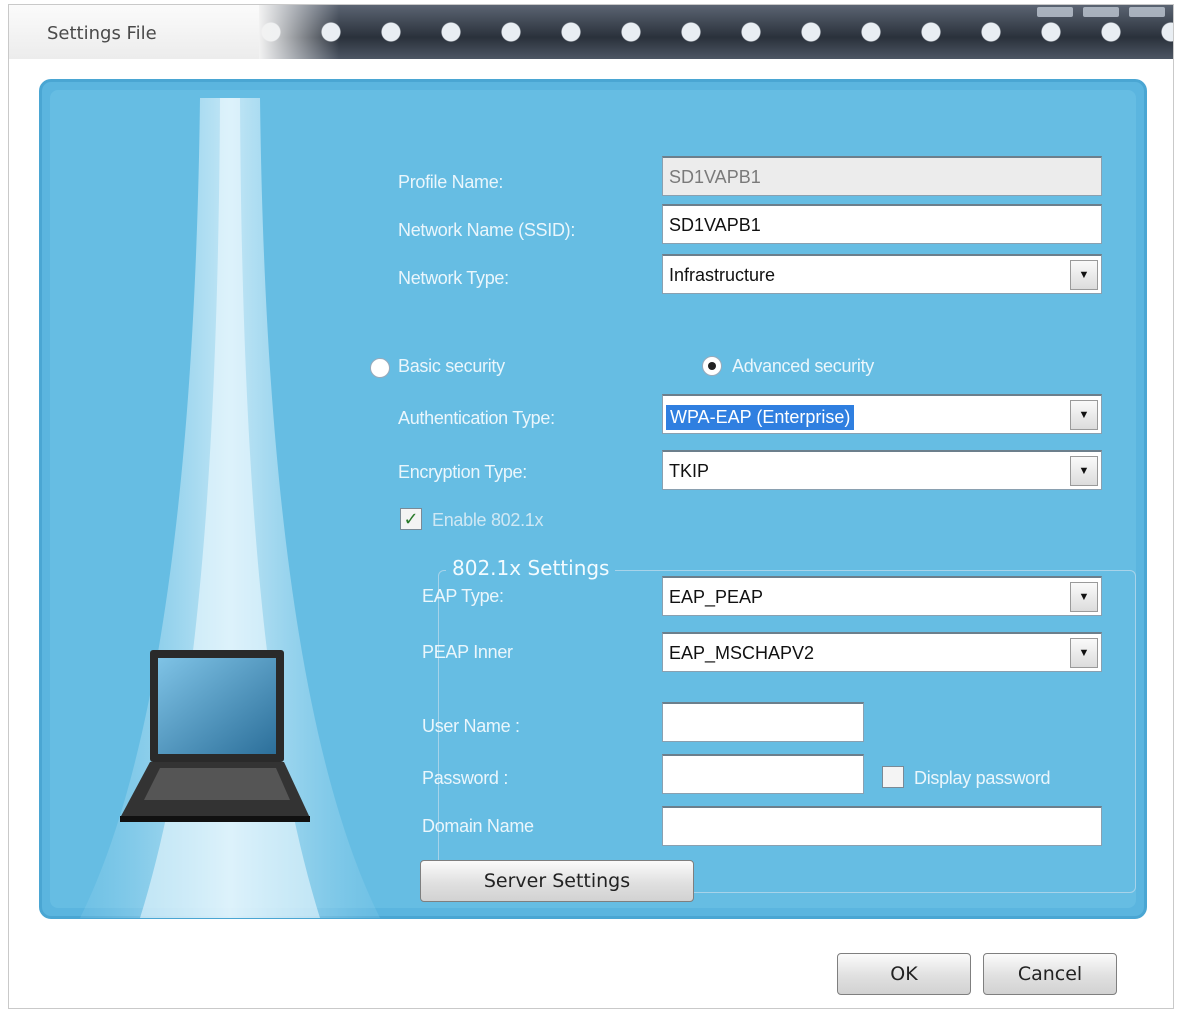  I want to click on display-password-label: Display password, so click(982, 778).